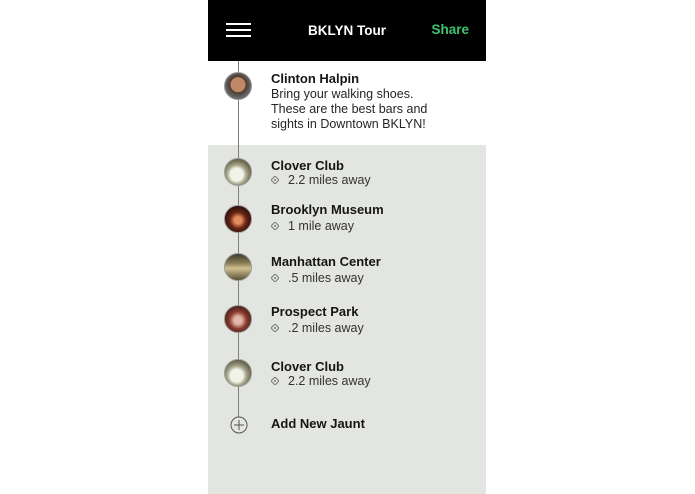  What do you see at coordinates (318, 423) in the screenshot?
I see `add-new-jaunt-button: Add New Jaunt` at bounding box center [318, 423].